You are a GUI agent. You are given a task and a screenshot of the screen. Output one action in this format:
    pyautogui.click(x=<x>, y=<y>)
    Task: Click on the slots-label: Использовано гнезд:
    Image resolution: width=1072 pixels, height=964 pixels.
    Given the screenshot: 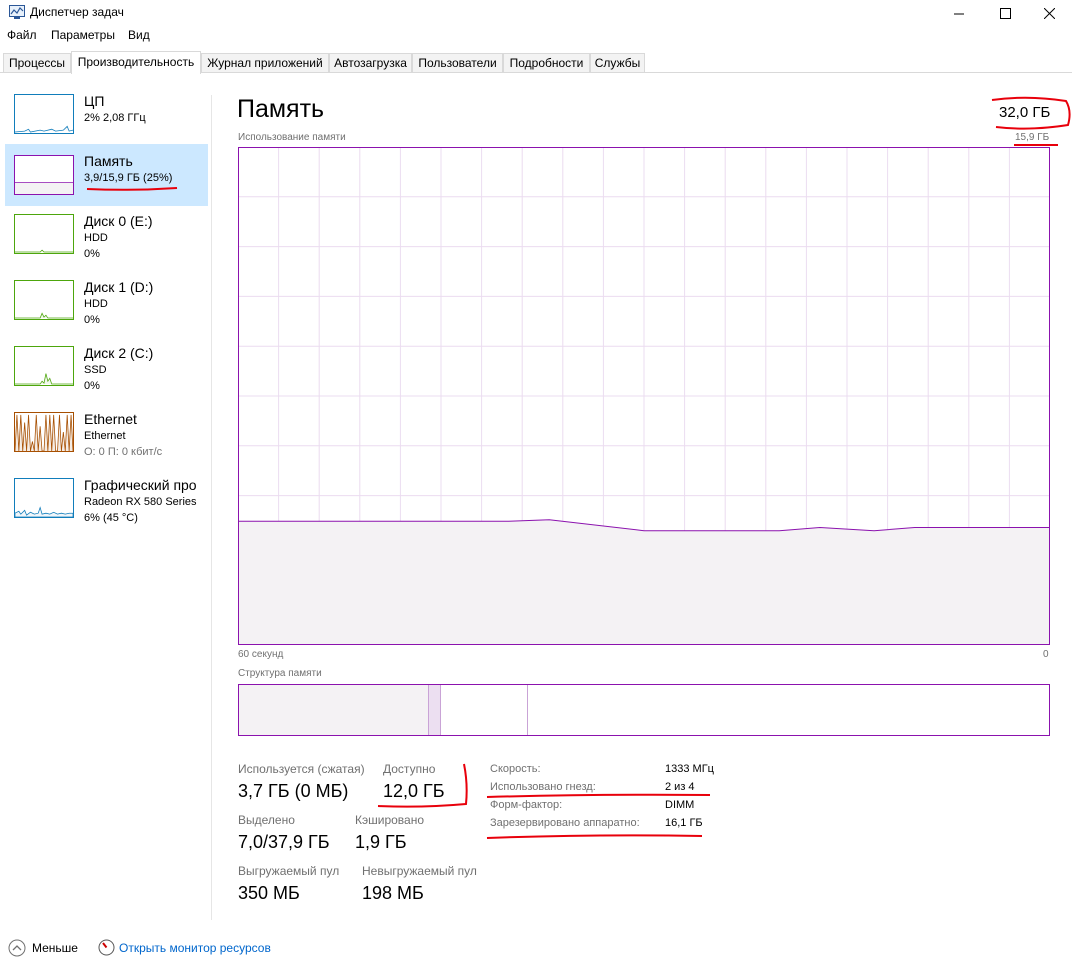 What is the action you would take?
    pyautogui.click(x=543, y=787)
    